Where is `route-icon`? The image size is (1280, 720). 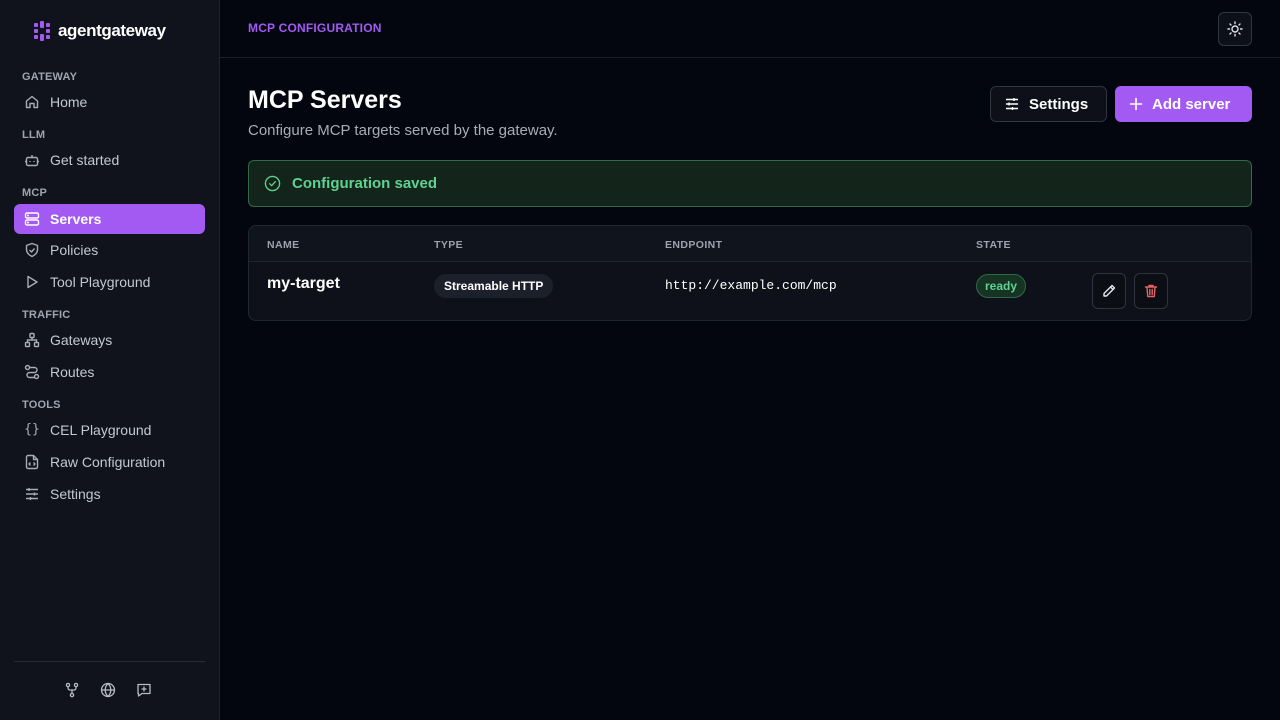
route-icon is located at coordinates (32, 372).